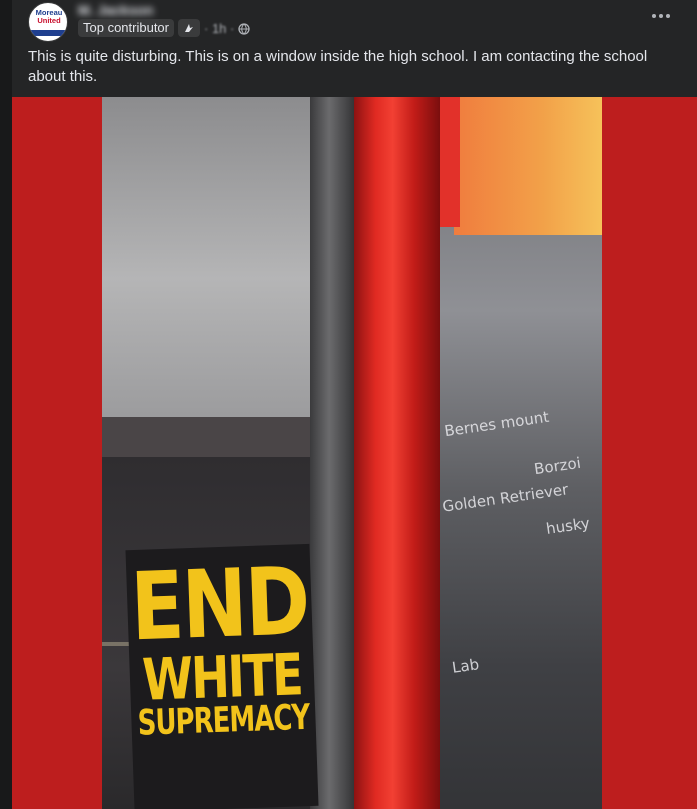 The height and width of the screenshot is (809, 697). I want to click on photo-poster-orange, so click(528, 166).